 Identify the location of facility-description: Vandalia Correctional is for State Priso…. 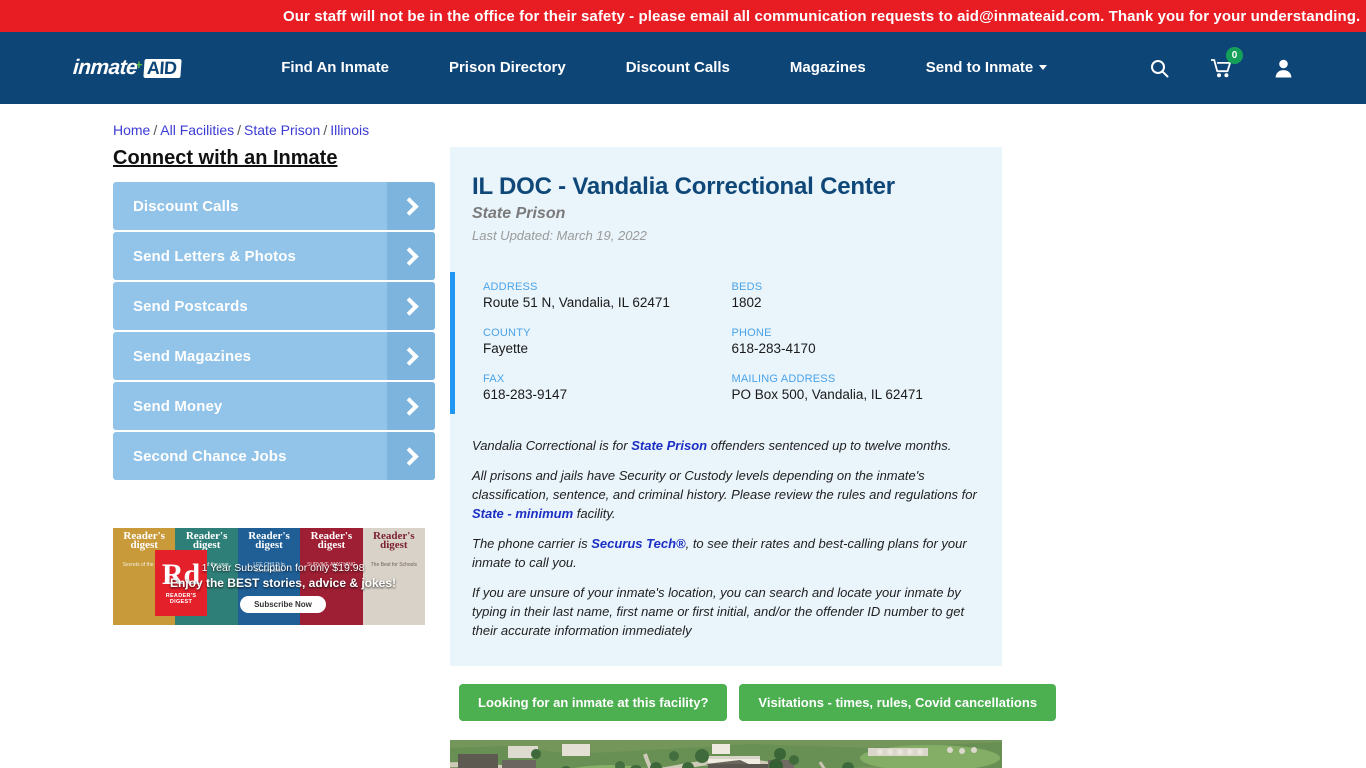
(726, 540).